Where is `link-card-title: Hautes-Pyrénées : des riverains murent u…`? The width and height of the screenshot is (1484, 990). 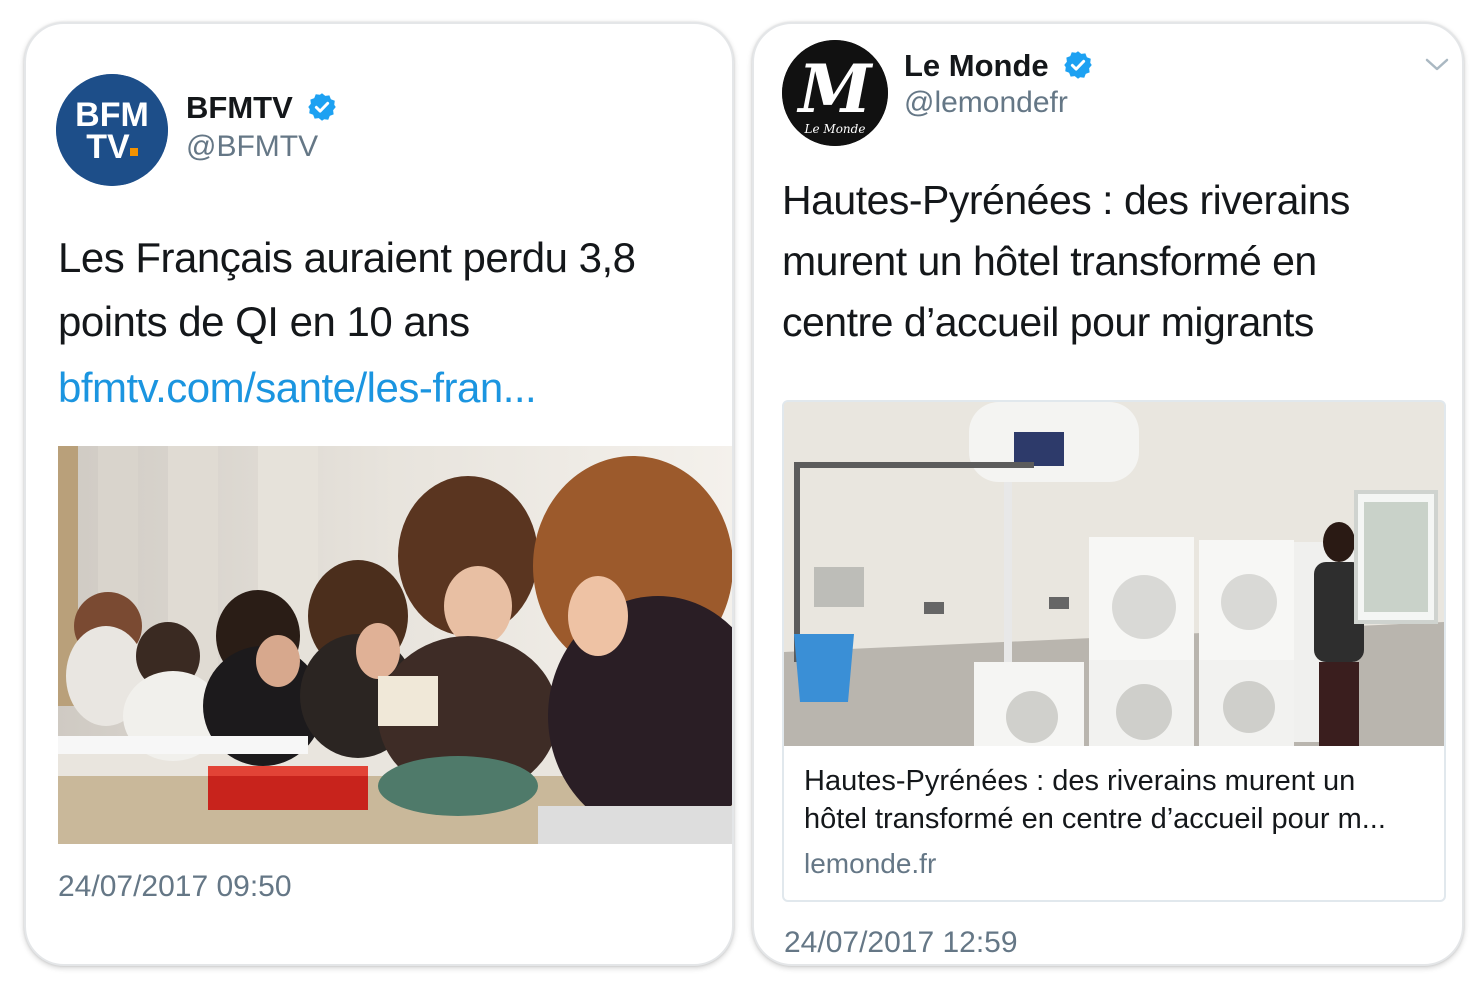
link-card-title: Hautes-Pyrénées : des riverains murent u… is located at coordinates (1119, 800).